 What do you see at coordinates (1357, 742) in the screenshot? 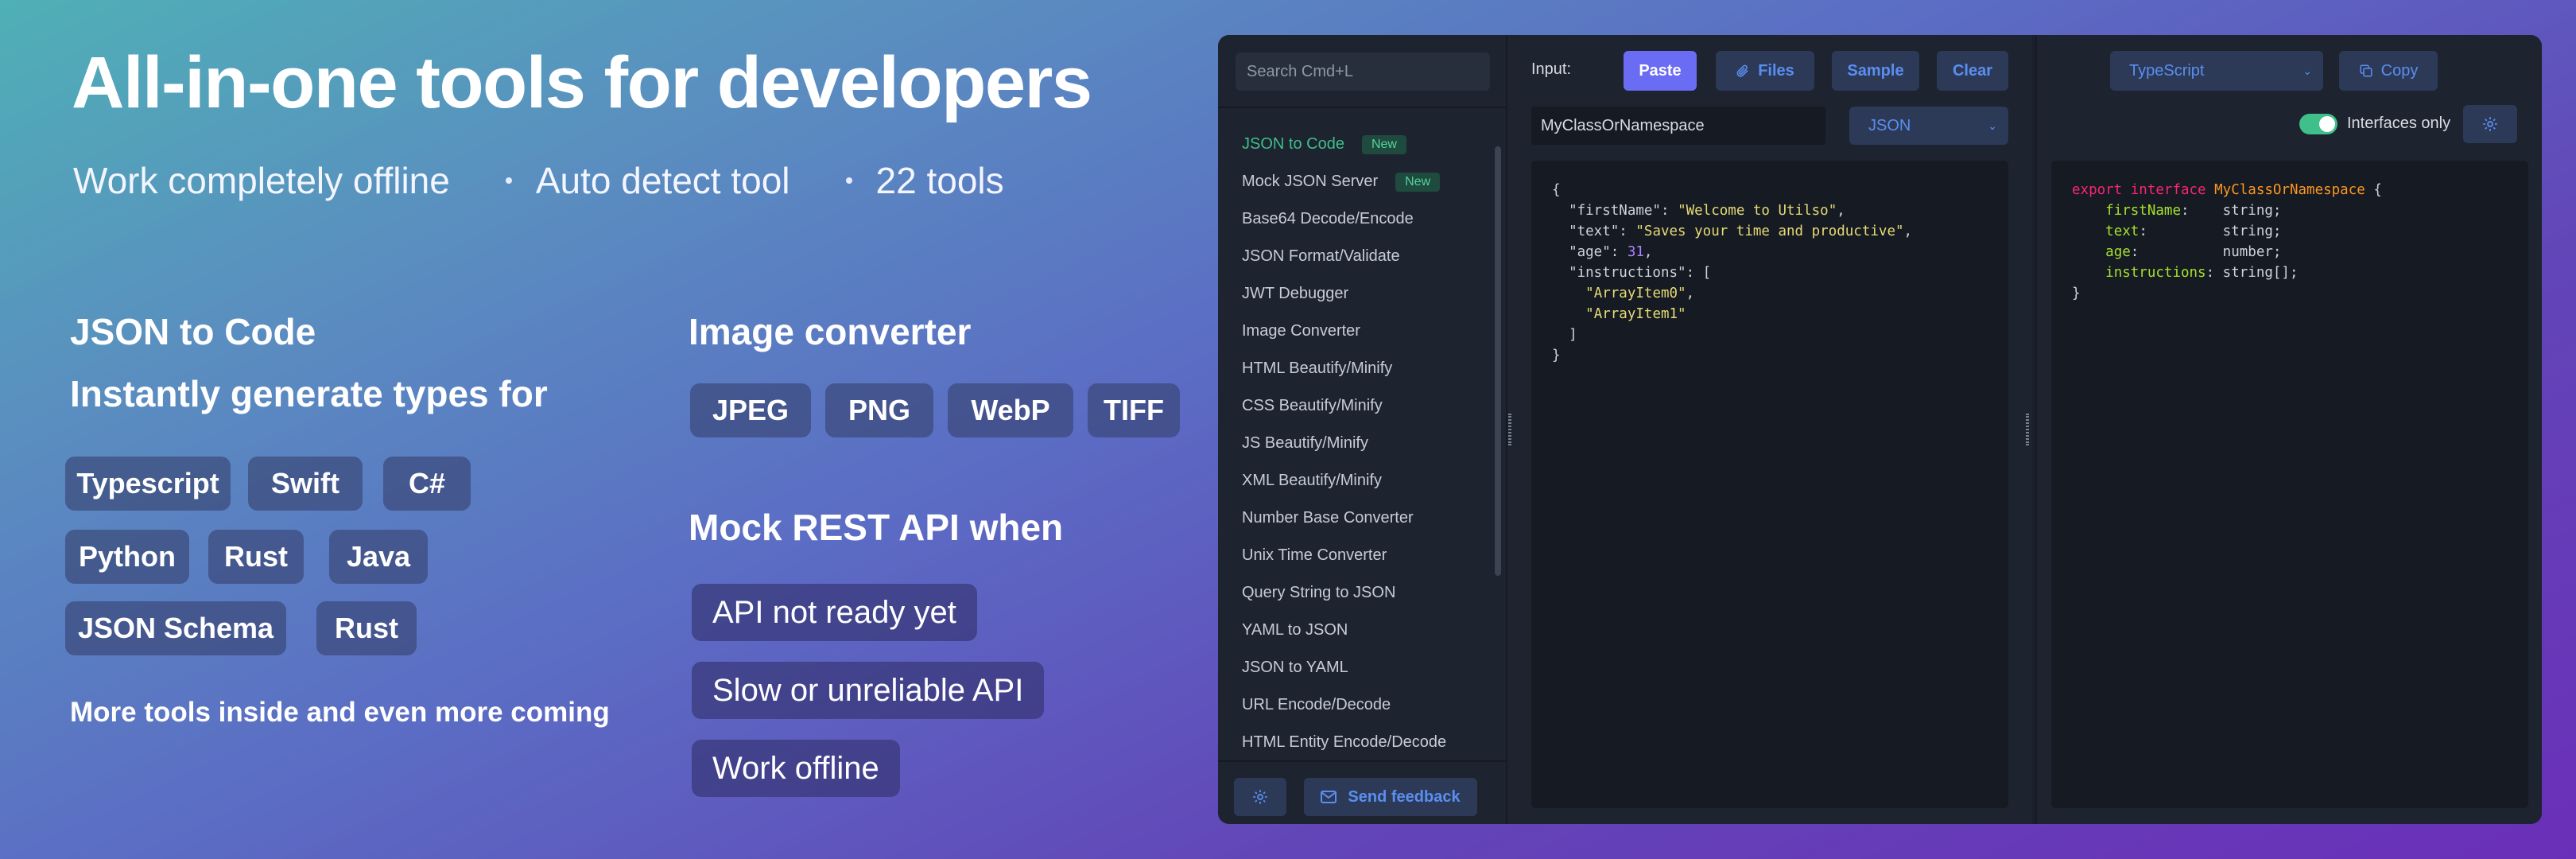
I see `sidebar-item-html-entity: HTML Entity Encode/Decode` at bounding box center [1357, 742].